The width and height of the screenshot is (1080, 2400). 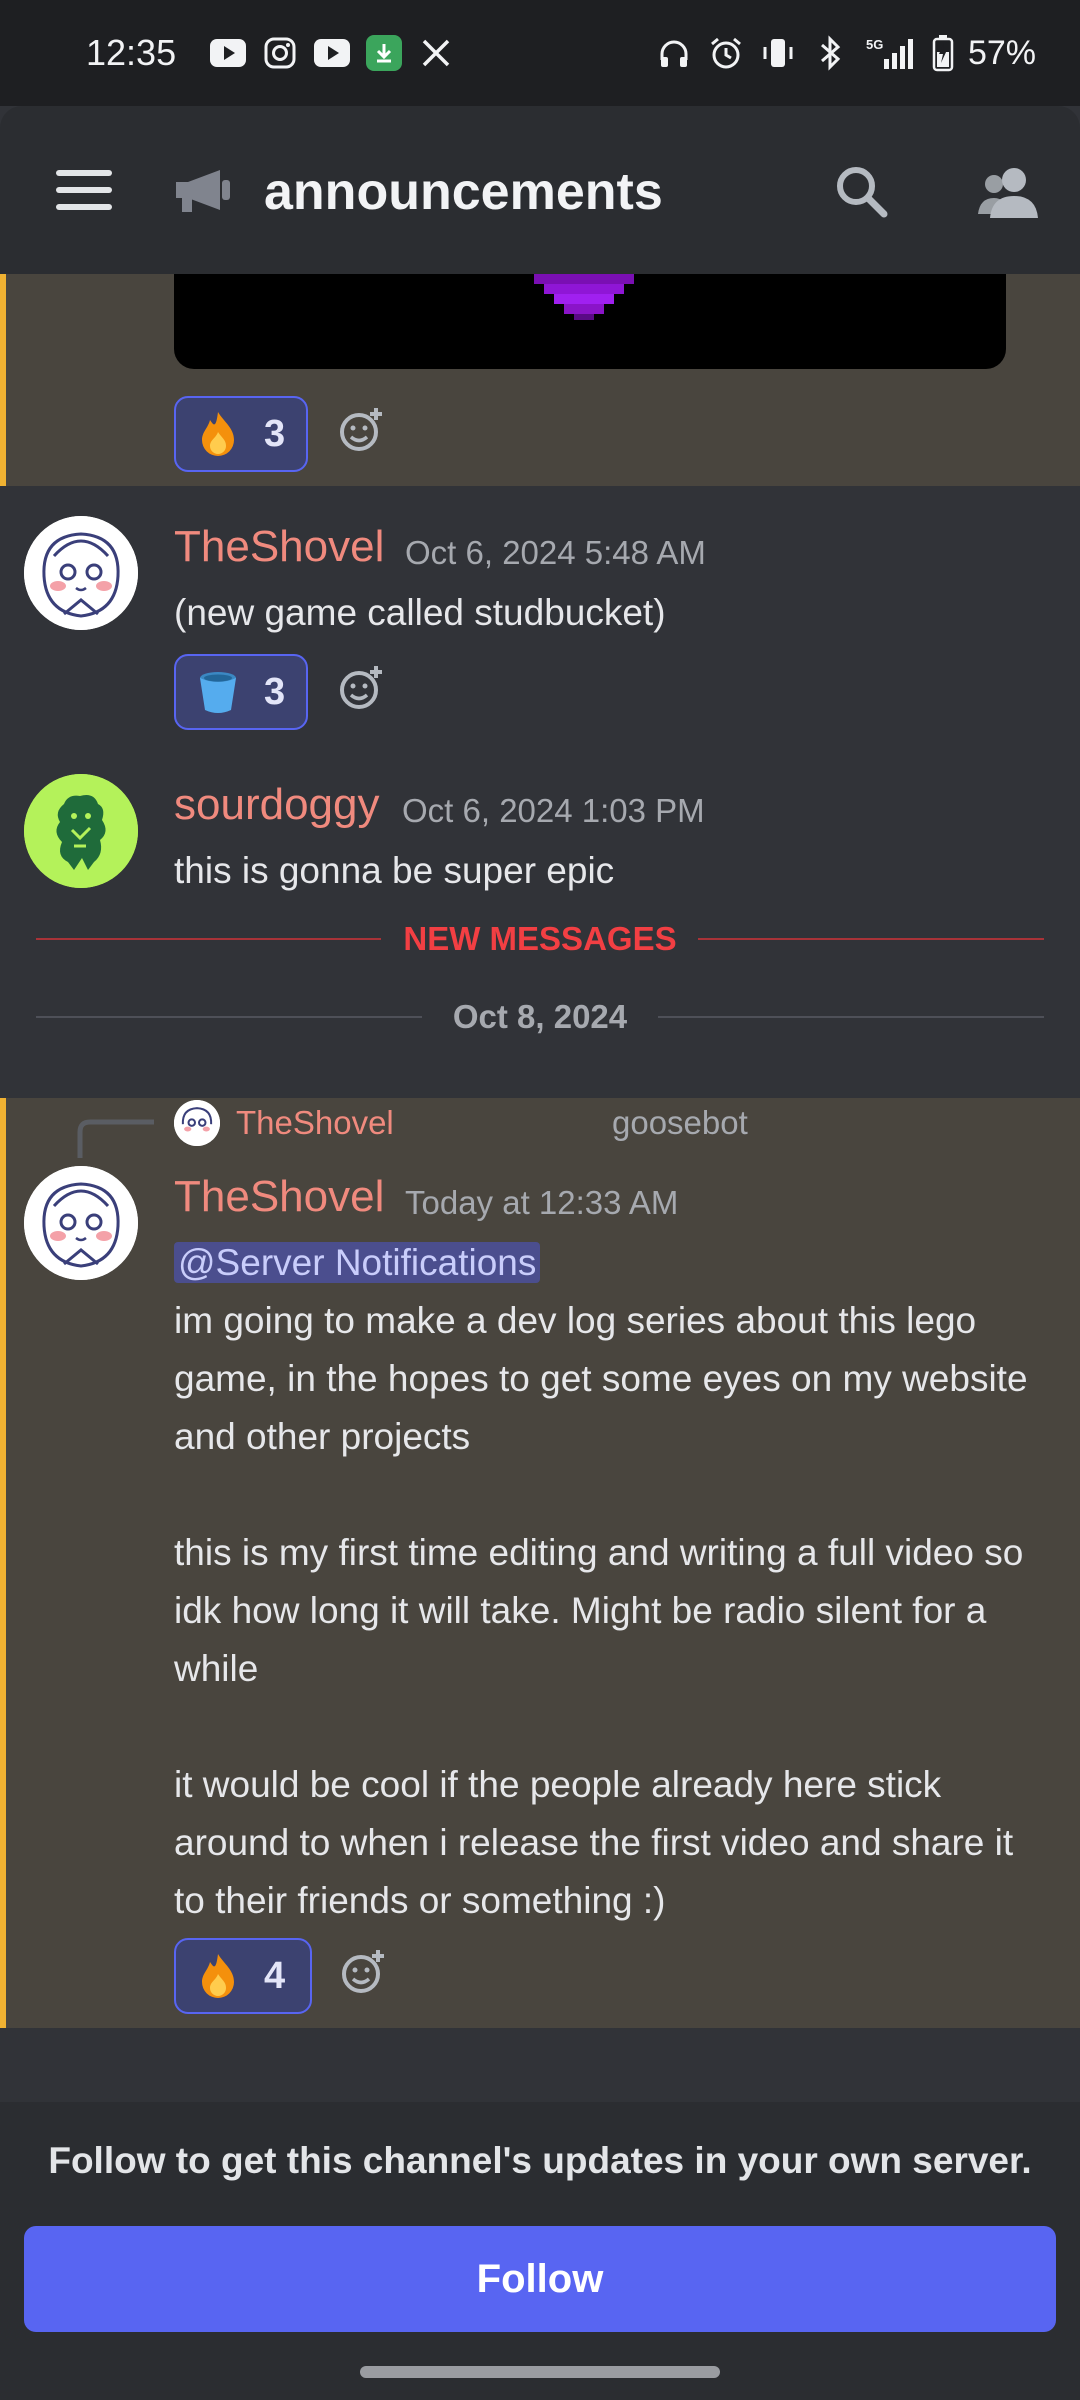 I want to click on signal-5g-icon: 5G, so click(x=890, y=53).